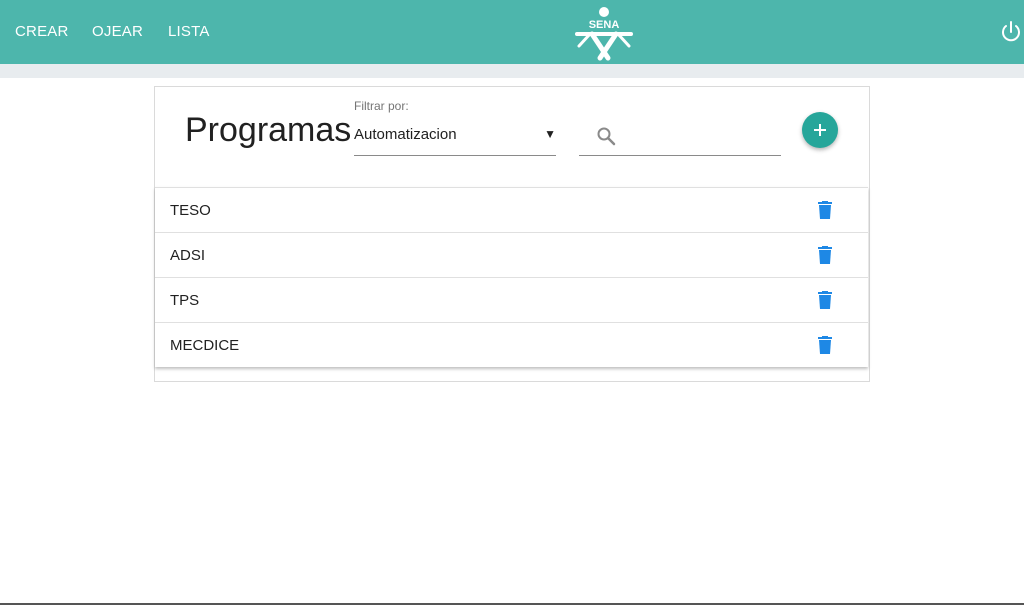 The width and height of the screenshot is (1024, 605). What do you see at coordinates (185, 300) in the screenshot?
I see `program-name: TPS` at bounding box center [185, 300].